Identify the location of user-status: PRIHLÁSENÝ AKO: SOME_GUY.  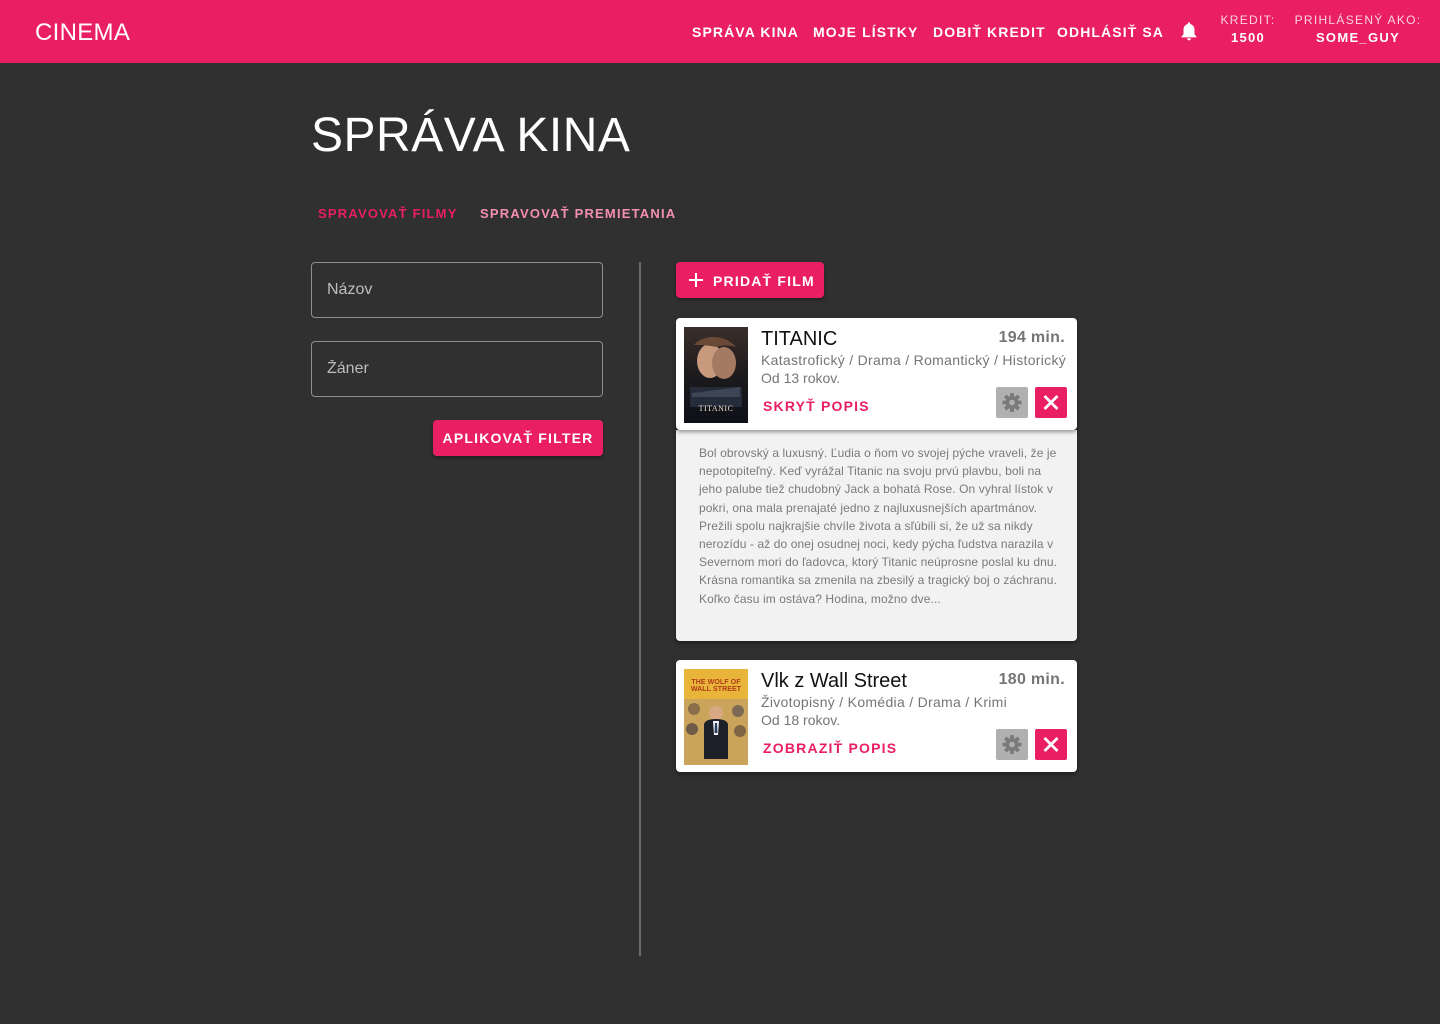
(1358, 29).